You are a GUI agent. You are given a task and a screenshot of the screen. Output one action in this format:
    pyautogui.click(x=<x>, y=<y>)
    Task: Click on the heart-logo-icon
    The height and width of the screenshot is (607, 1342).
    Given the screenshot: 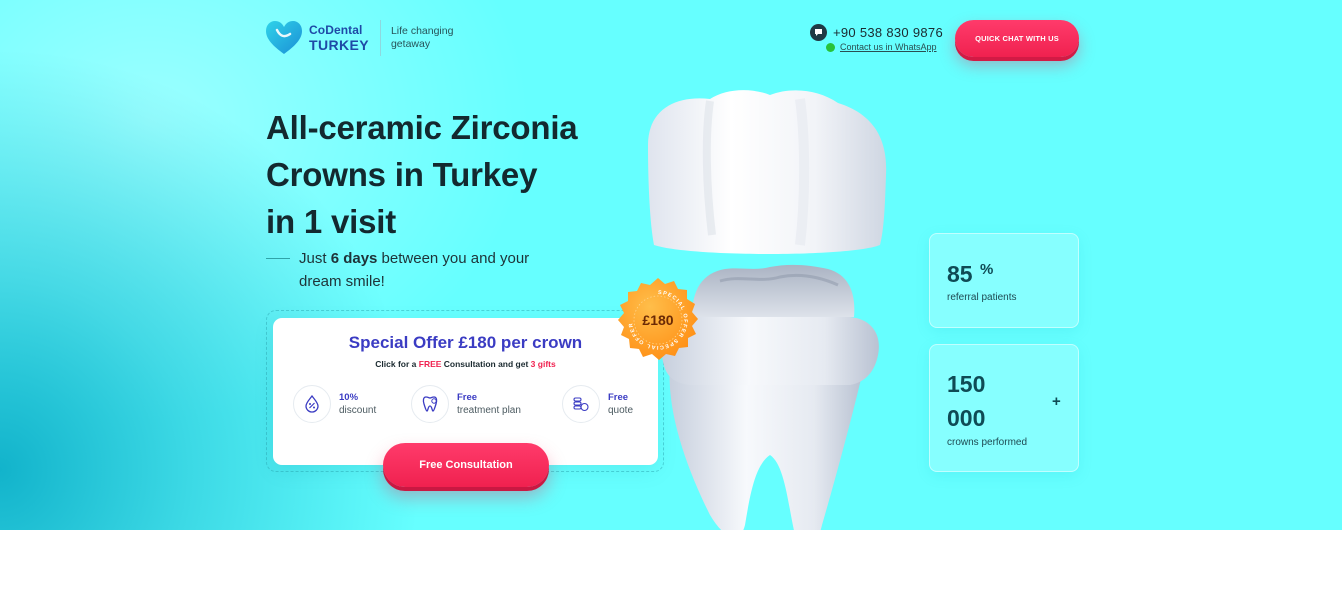 What is the action you would take?
    pyautogui.click(x=284, y=37)
    